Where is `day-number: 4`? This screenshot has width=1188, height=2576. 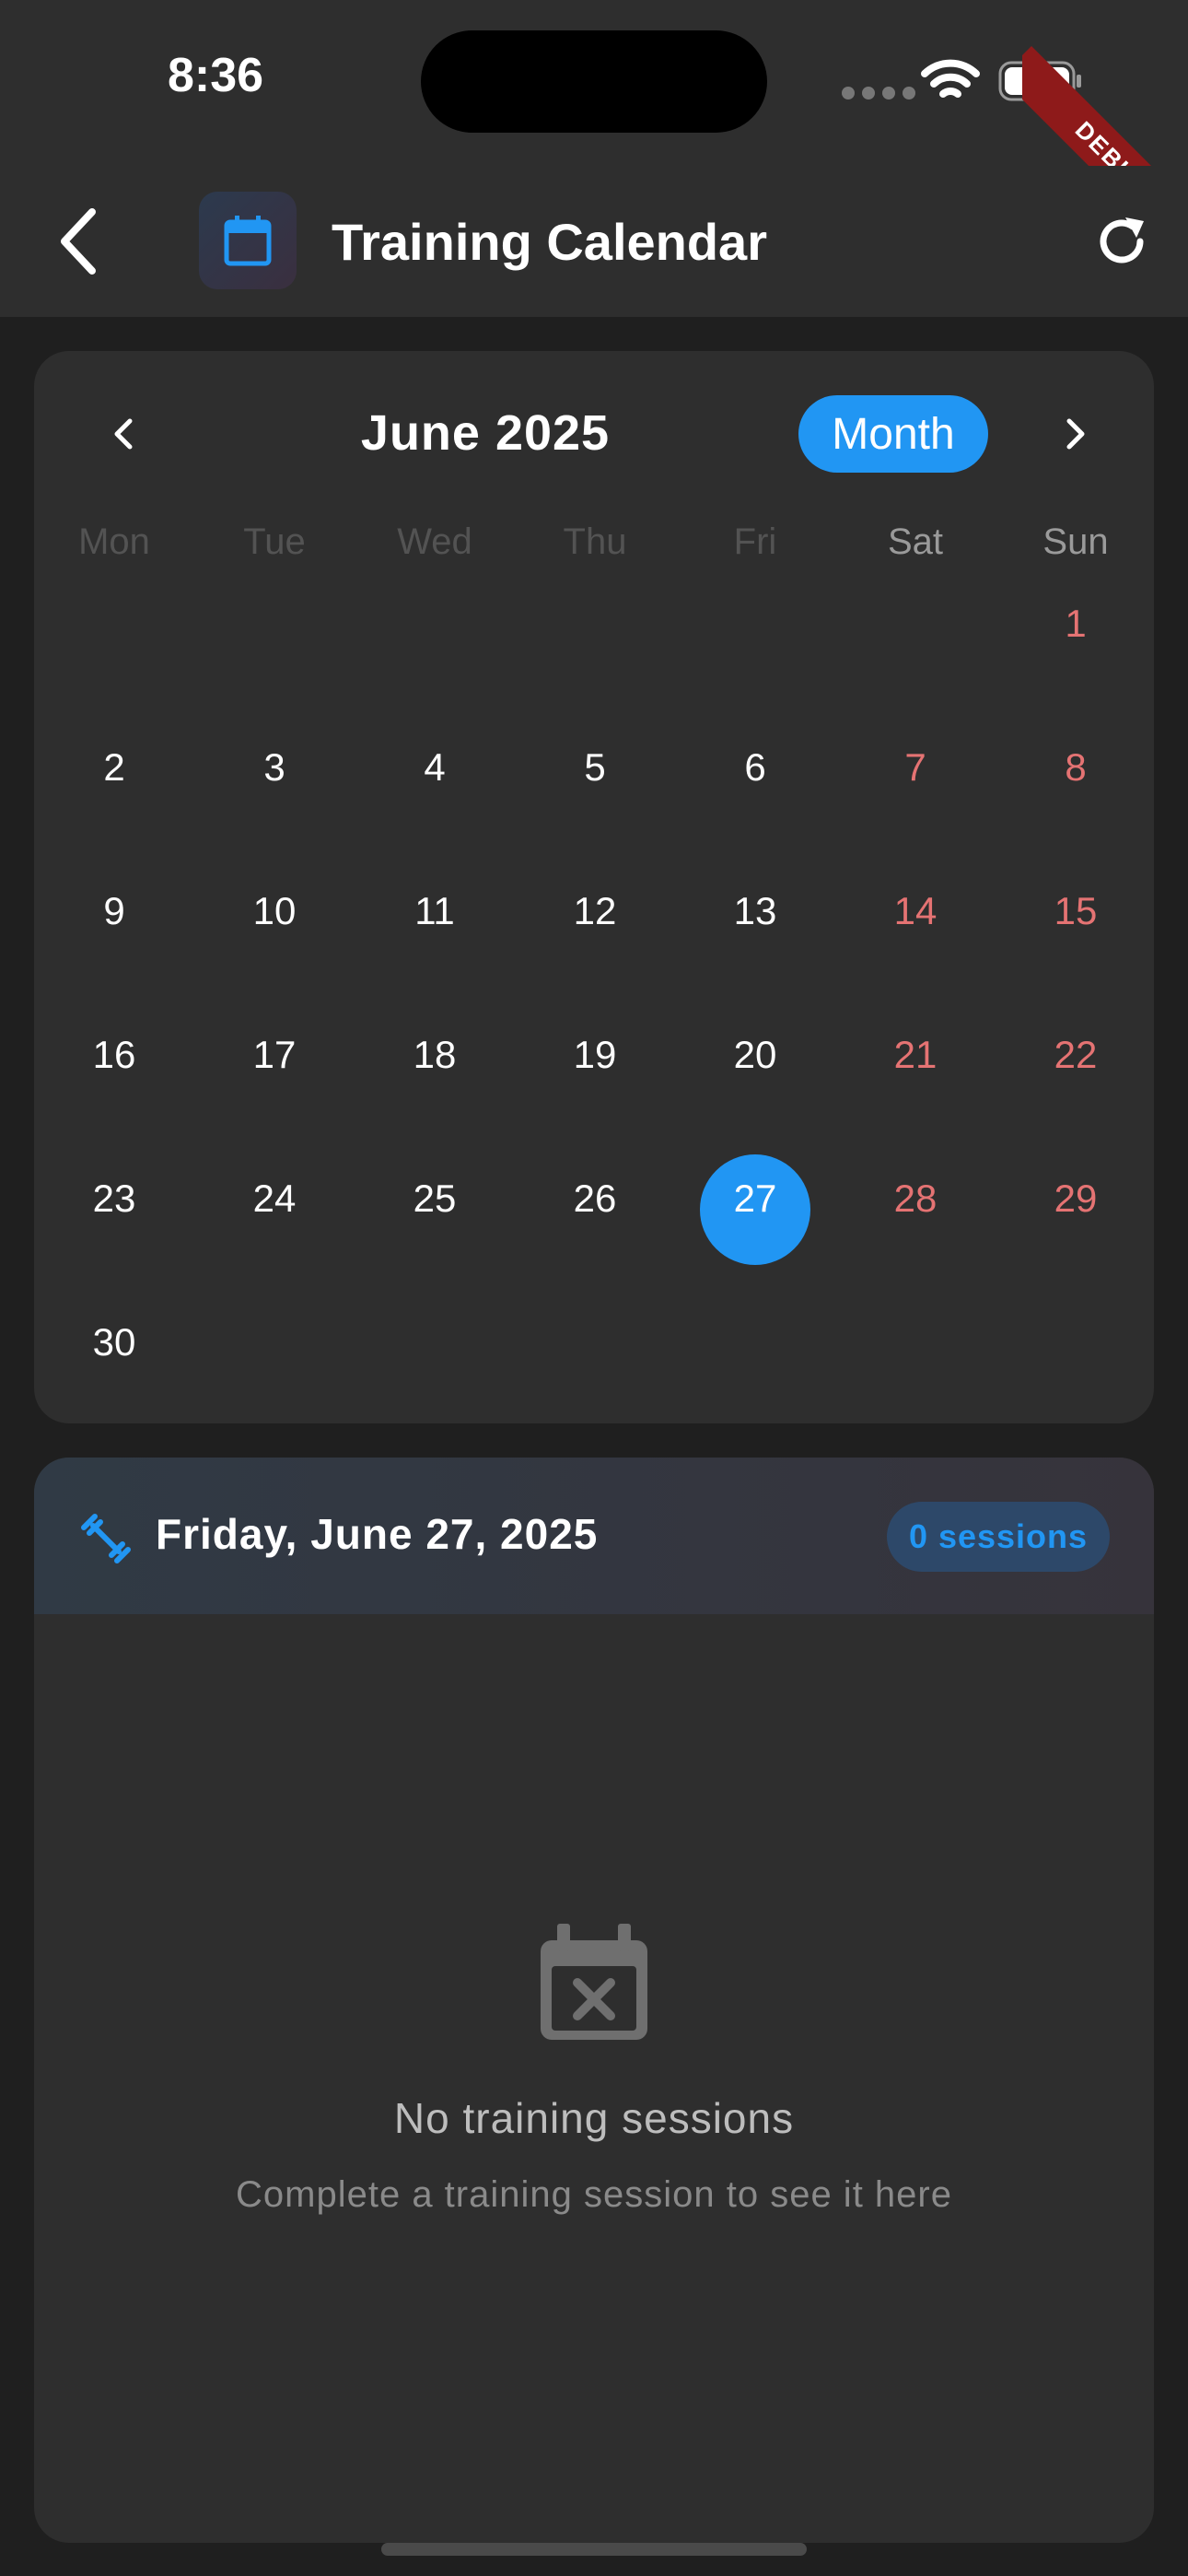 day-number: 4 is located at coordinates (435, 767).